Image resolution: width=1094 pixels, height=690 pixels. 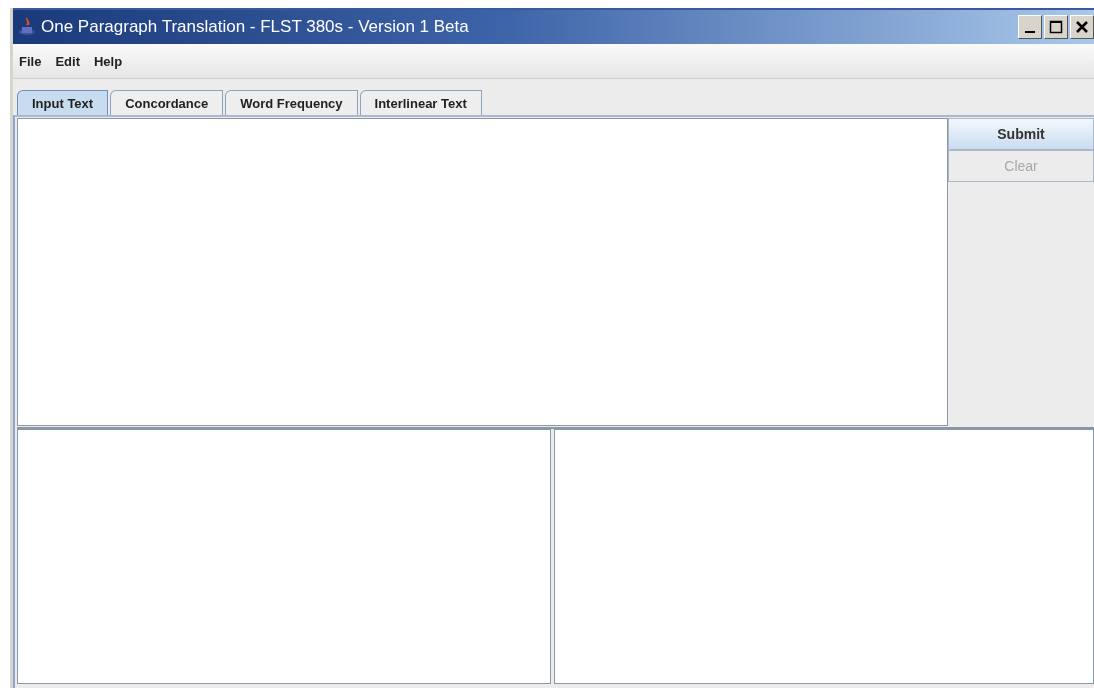 I want to click on close-icon, so click(x=1082, y=27).